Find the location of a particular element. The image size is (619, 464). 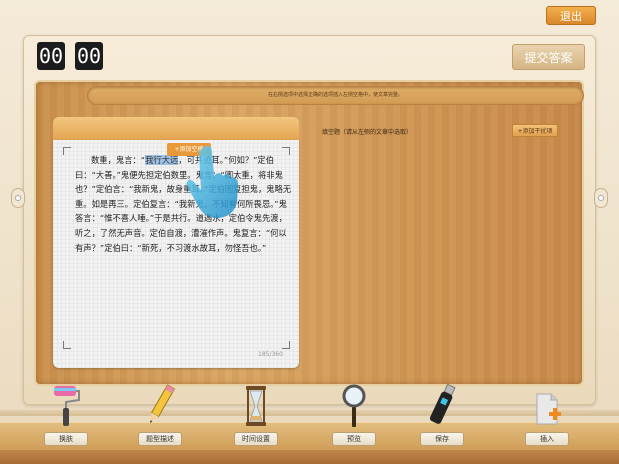

magnifier-icon is located at coordinates (354, 405).